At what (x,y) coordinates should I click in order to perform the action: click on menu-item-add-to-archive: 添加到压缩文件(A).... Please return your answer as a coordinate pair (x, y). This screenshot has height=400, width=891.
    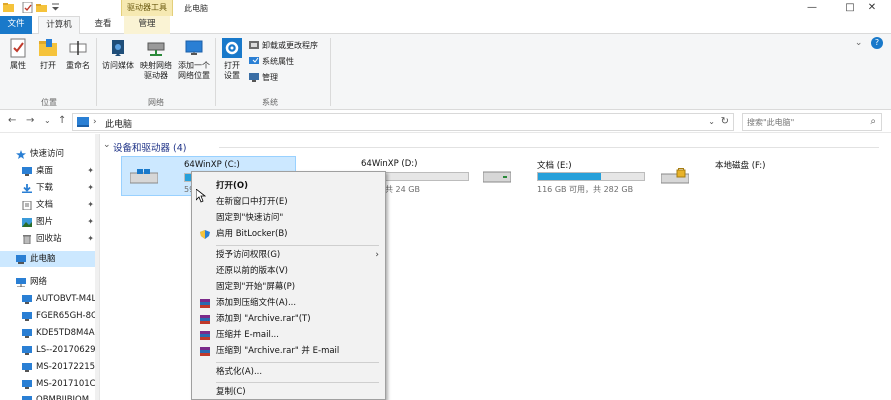
    Looking at the image, I should click on (288, 303).